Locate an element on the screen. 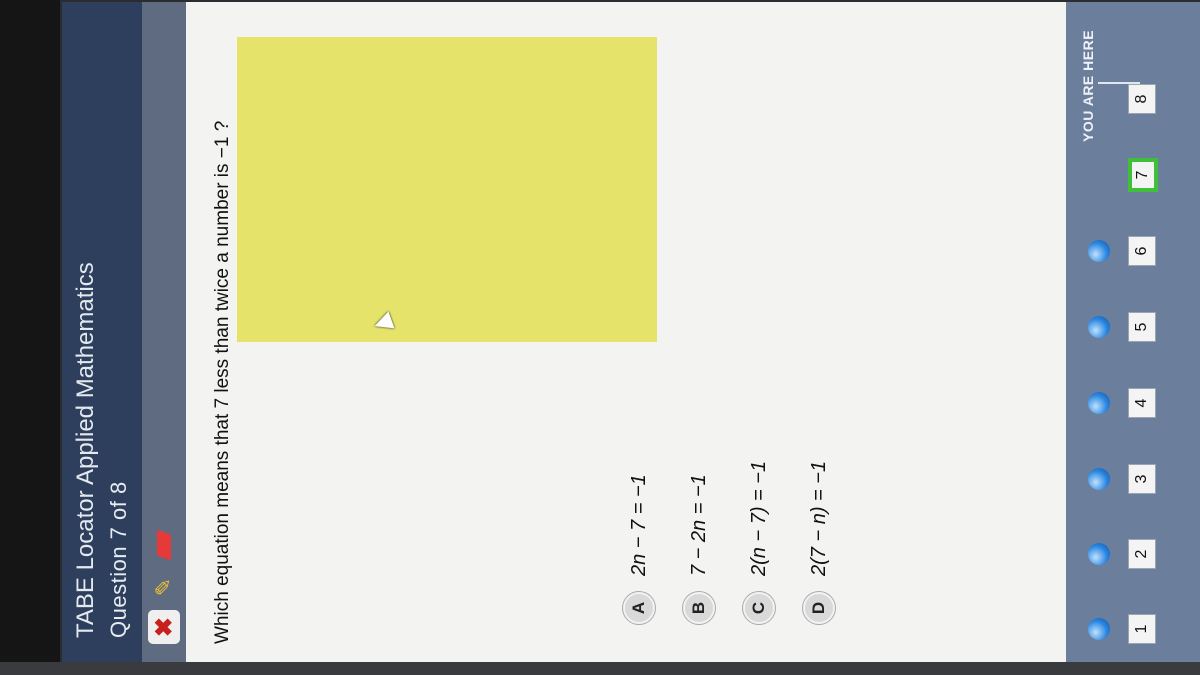  nav-question-3: 3 is located at coordinates (1142, 479).